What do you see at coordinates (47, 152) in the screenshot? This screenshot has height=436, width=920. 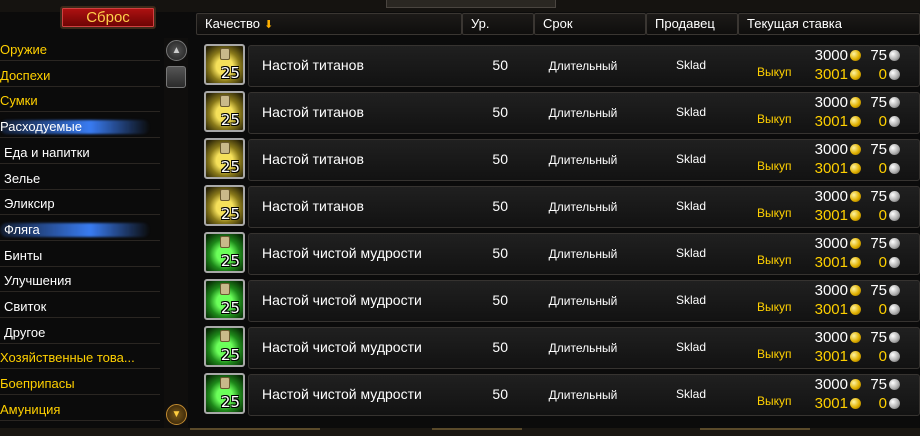 I see `category-label: Еда и напитки` at bounding box center [47, 152].